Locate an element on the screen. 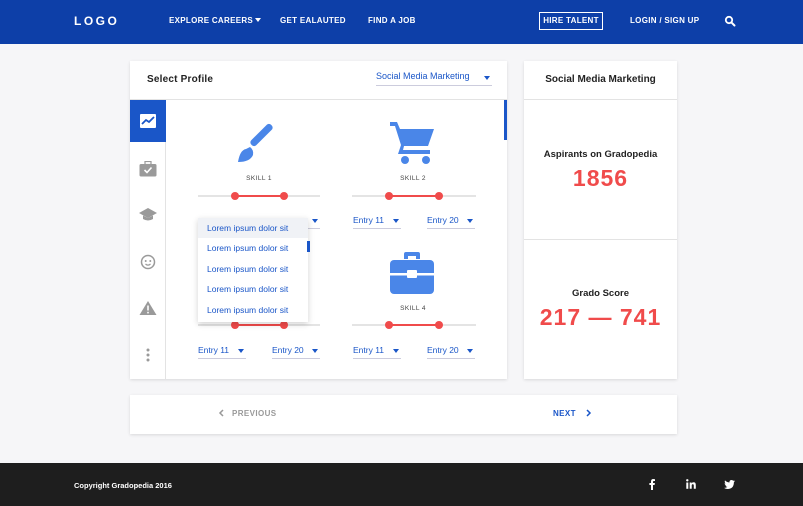  linkedin-icon is located at coordinates (691, 484).